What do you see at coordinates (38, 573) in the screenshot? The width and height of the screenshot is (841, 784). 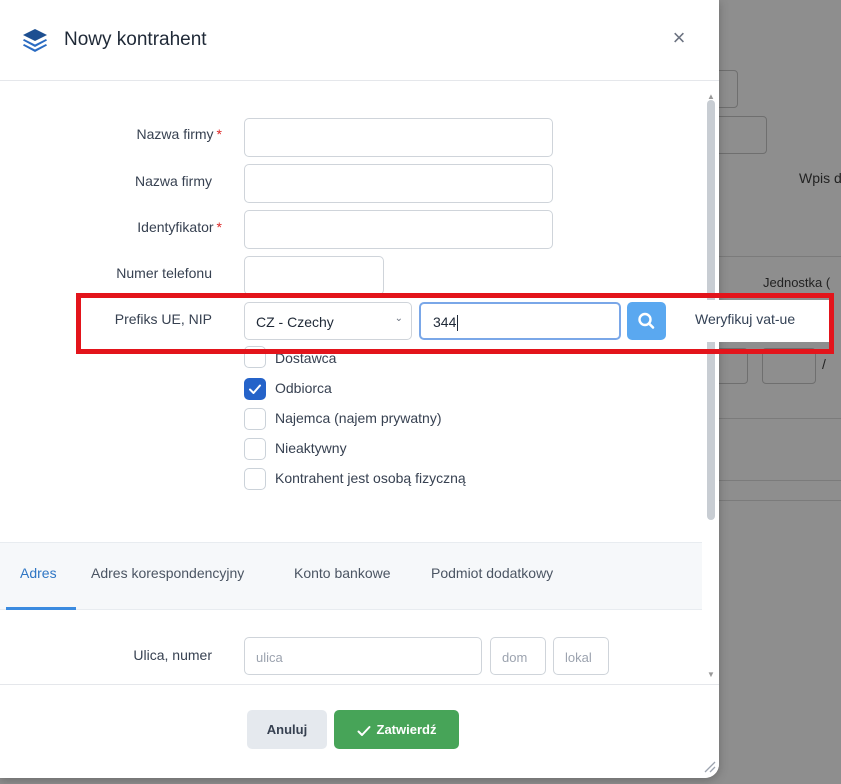 I see `tab-address: Adres` at bounding box center [38, 573].